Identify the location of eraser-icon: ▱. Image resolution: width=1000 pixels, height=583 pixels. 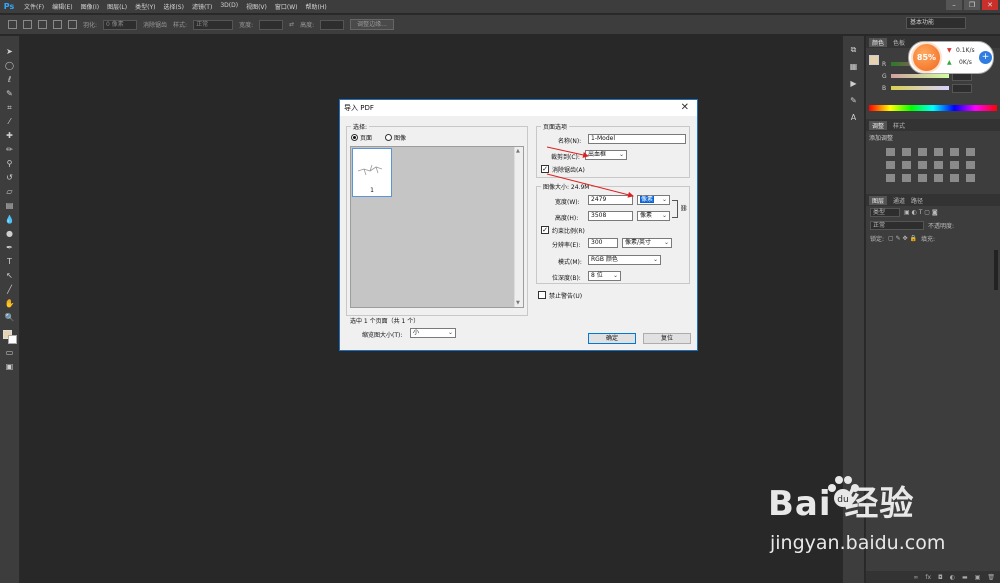
(9, 191).